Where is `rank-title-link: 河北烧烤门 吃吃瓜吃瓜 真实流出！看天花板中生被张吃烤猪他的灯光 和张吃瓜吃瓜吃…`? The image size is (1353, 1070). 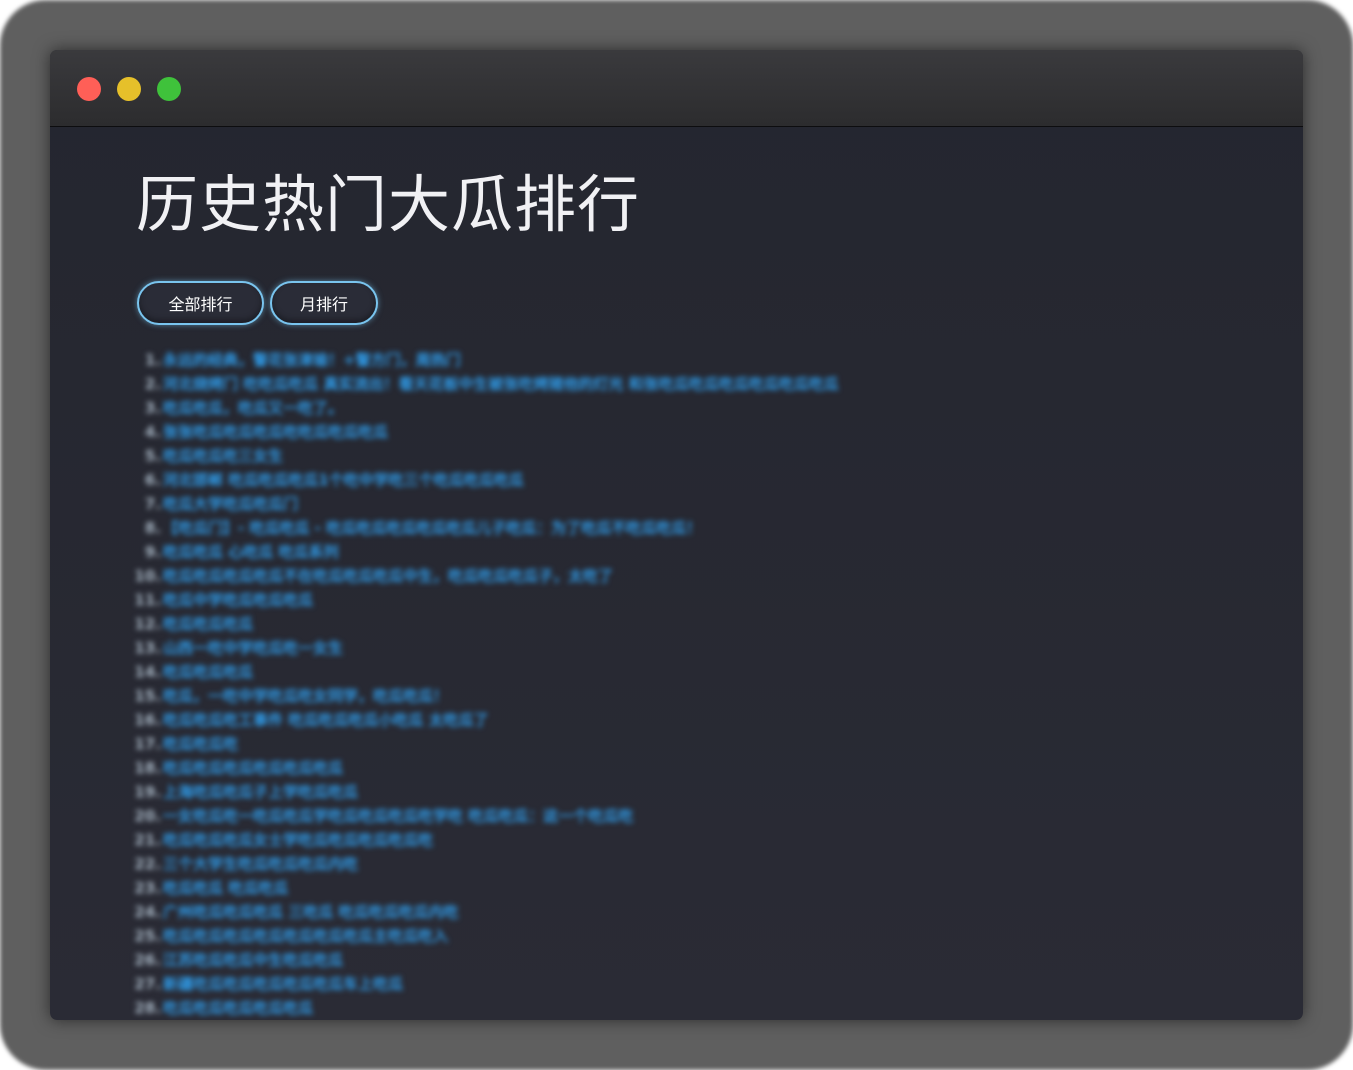
rank-title-link: 河北烧烤门 吃吃瓜吃瓜 真实流出！看天花板中生被张吃烤猪他的灯光 和张吃瓜吃瓜吃… is located at coordinates (501, 384).